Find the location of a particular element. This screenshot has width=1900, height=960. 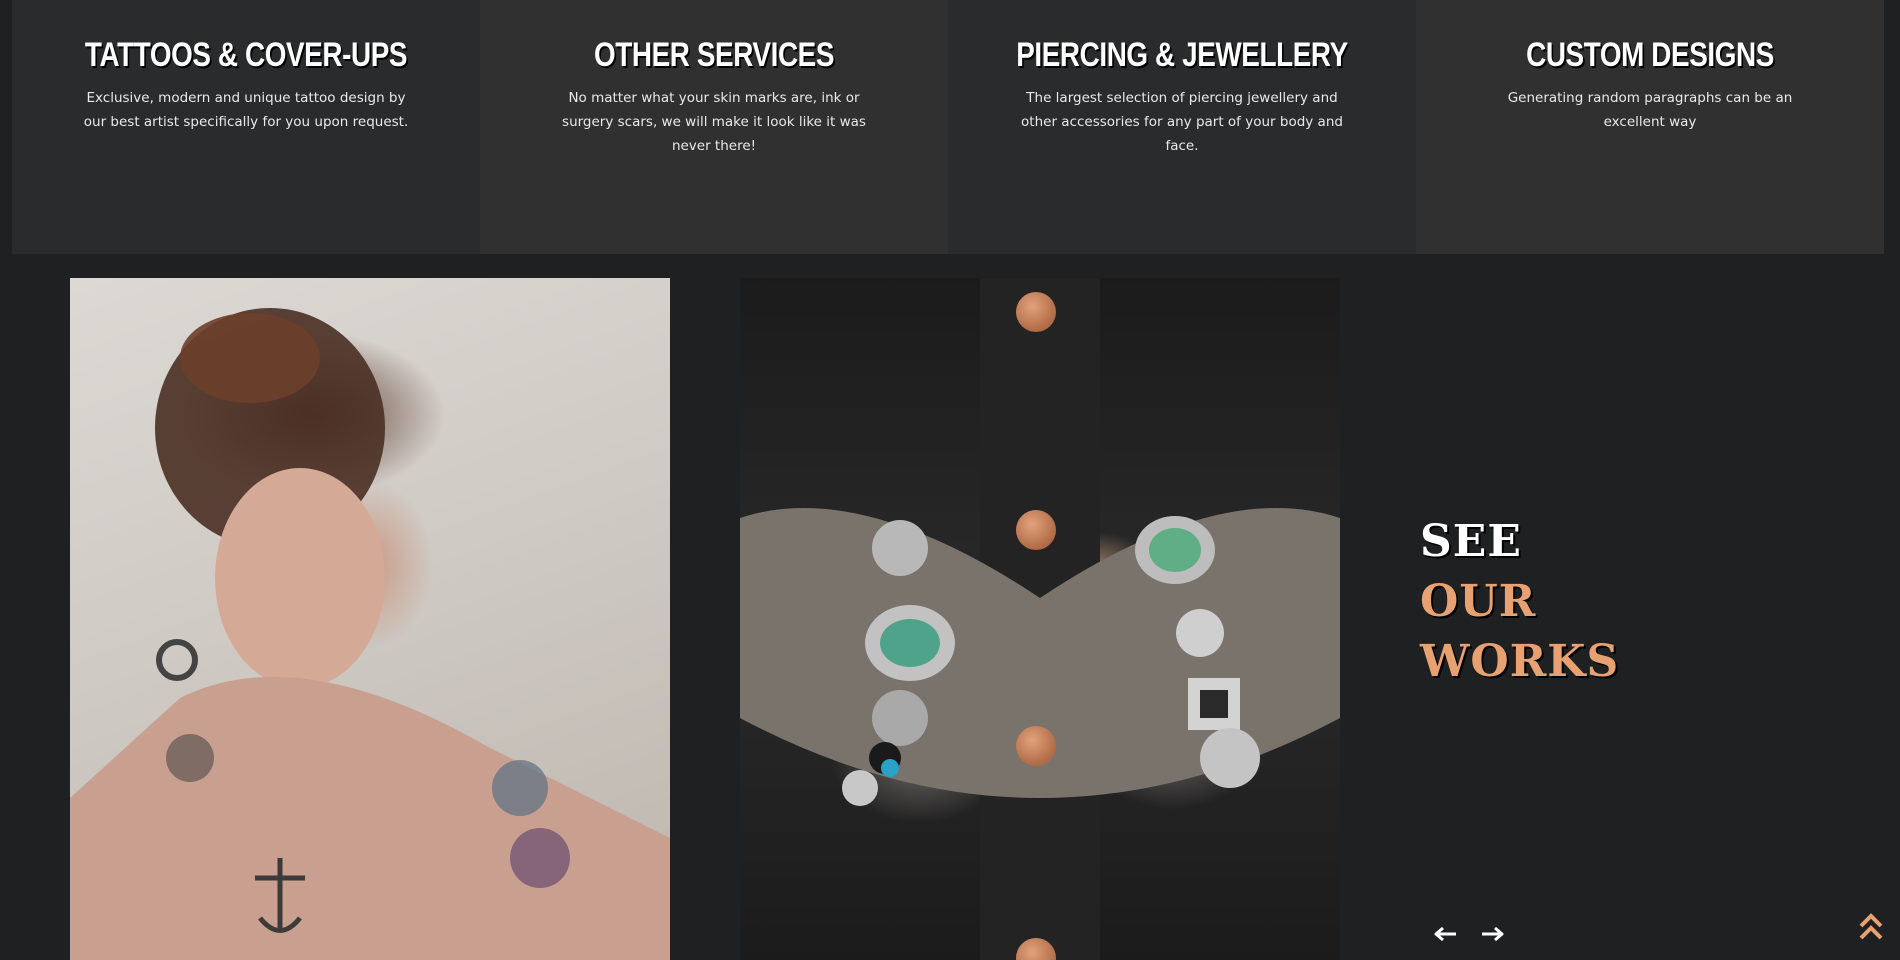

gallery-prev-button is located at coordinates (1445, 934).